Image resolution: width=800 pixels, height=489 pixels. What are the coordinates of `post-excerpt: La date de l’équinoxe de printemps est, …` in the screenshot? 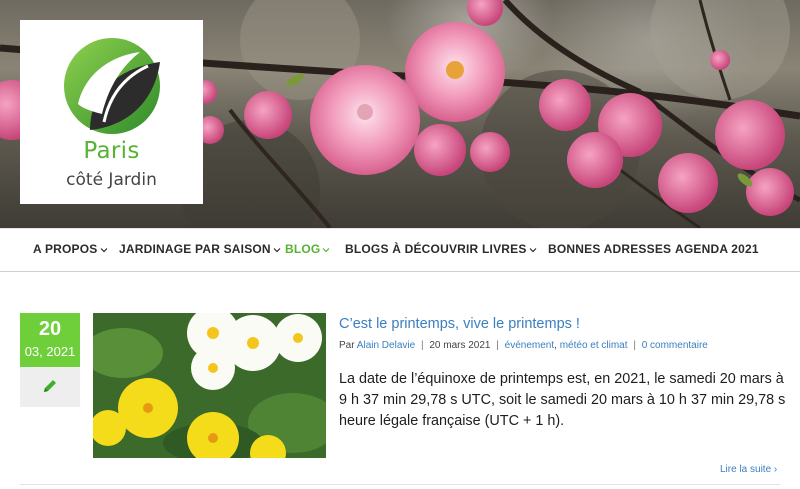 It's located at (562, 400).